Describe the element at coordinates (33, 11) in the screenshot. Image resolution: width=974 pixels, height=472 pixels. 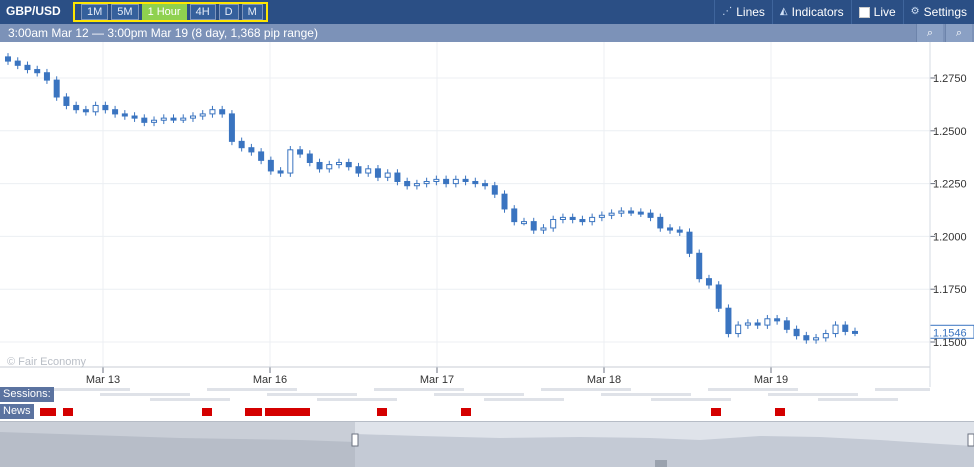
I see `symbol-label: GBP/USD` at that location.